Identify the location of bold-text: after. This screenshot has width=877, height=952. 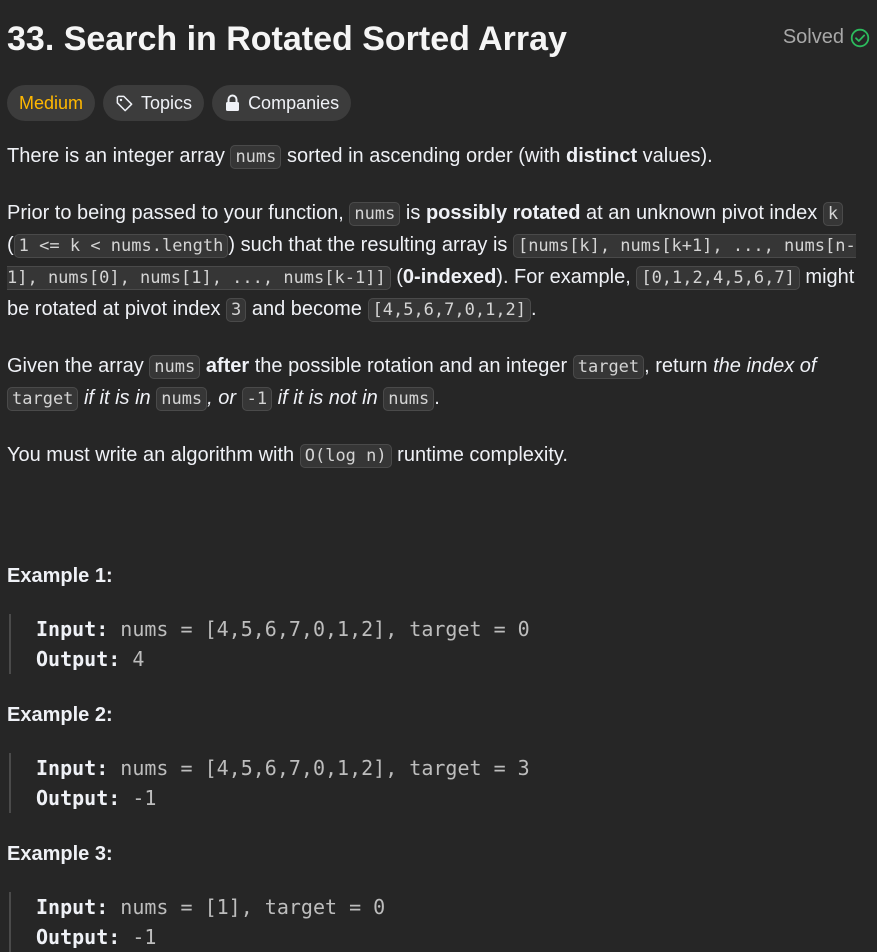
(227, 366).